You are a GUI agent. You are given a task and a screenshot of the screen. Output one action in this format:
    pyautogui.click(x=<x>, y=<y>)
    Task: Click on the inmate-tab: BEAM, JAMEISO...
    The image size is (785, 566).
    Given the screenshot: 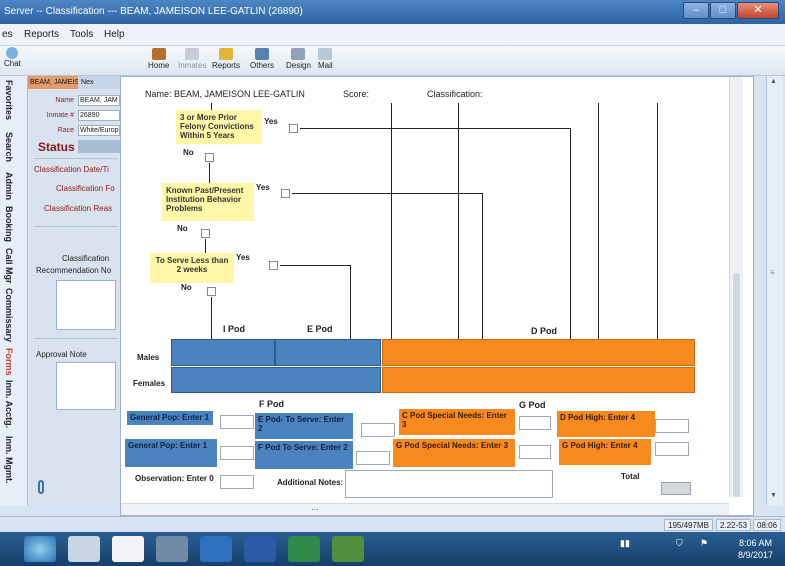 What is the action you would take?
    pyautogui.click(x=53, y=82)
    